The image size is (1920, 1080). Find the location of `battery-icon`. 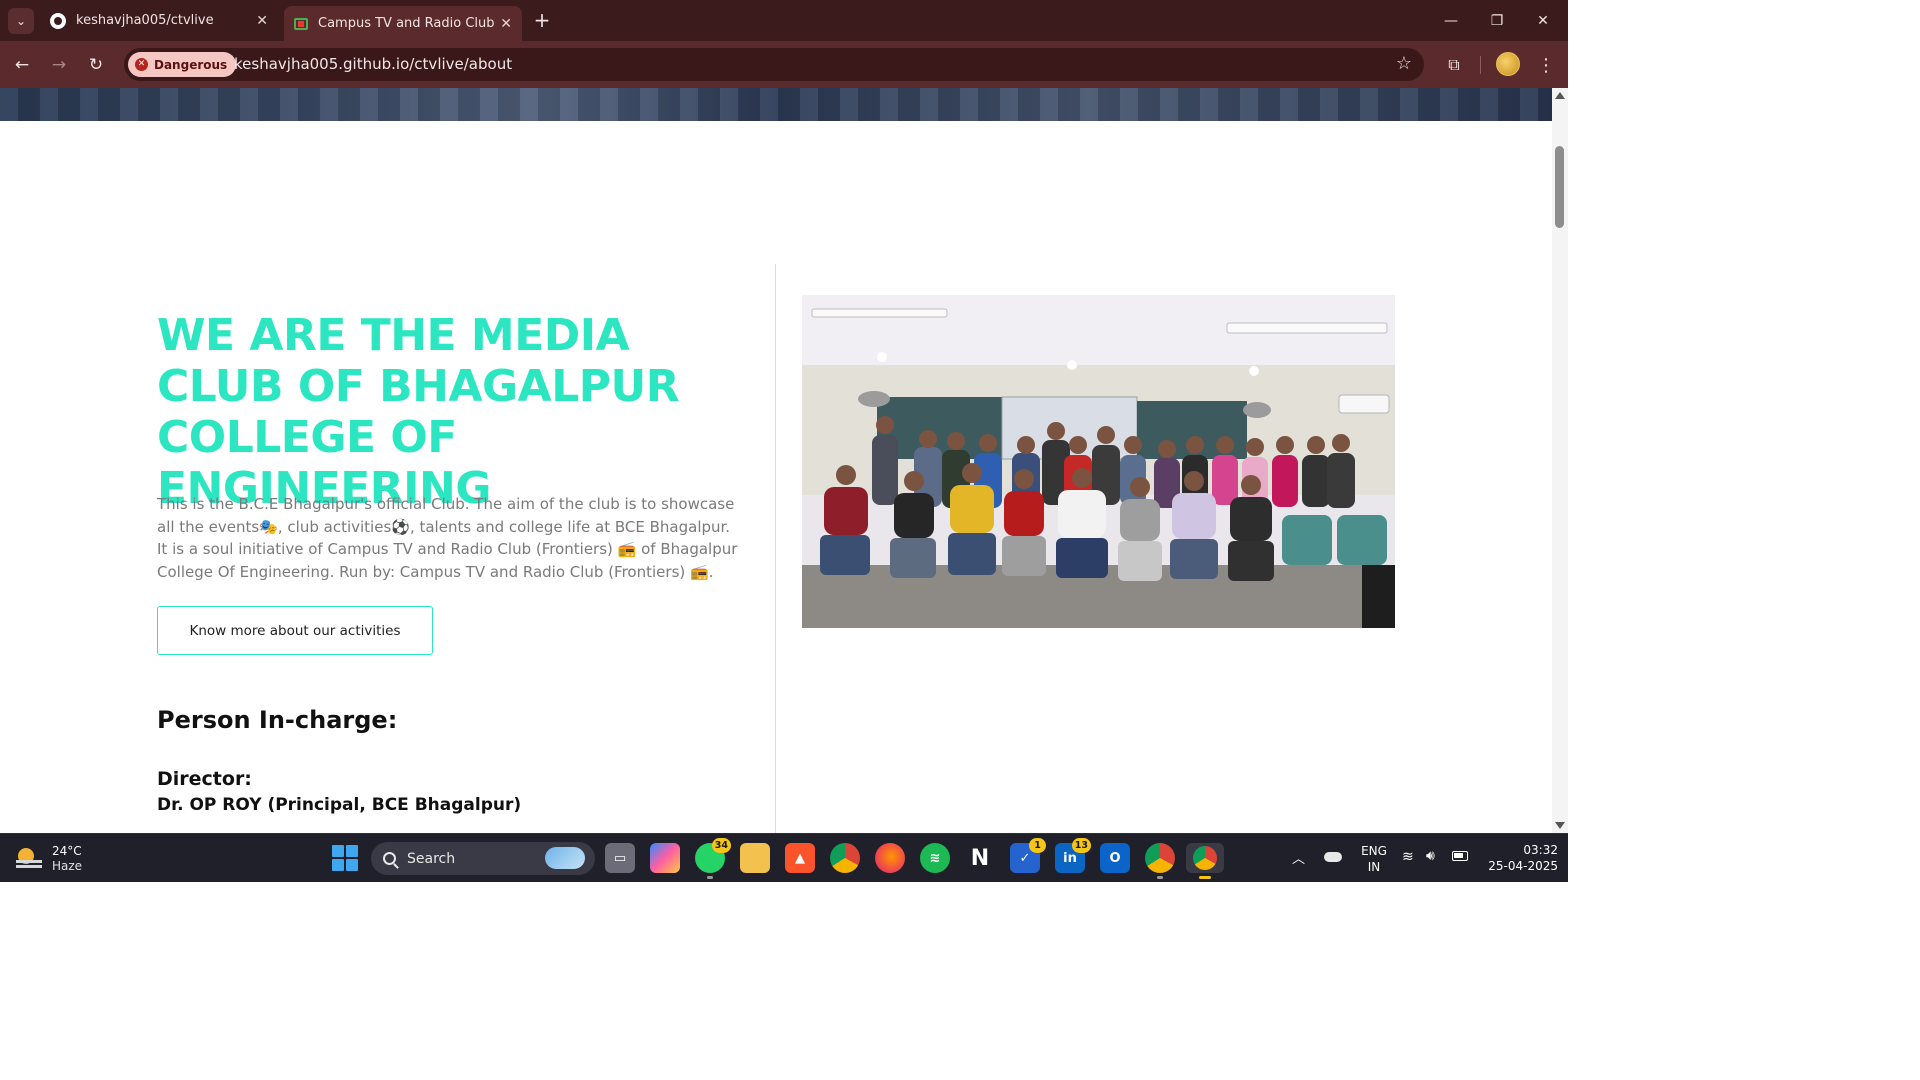

battery-icon is located at coordinates (1460, 856).